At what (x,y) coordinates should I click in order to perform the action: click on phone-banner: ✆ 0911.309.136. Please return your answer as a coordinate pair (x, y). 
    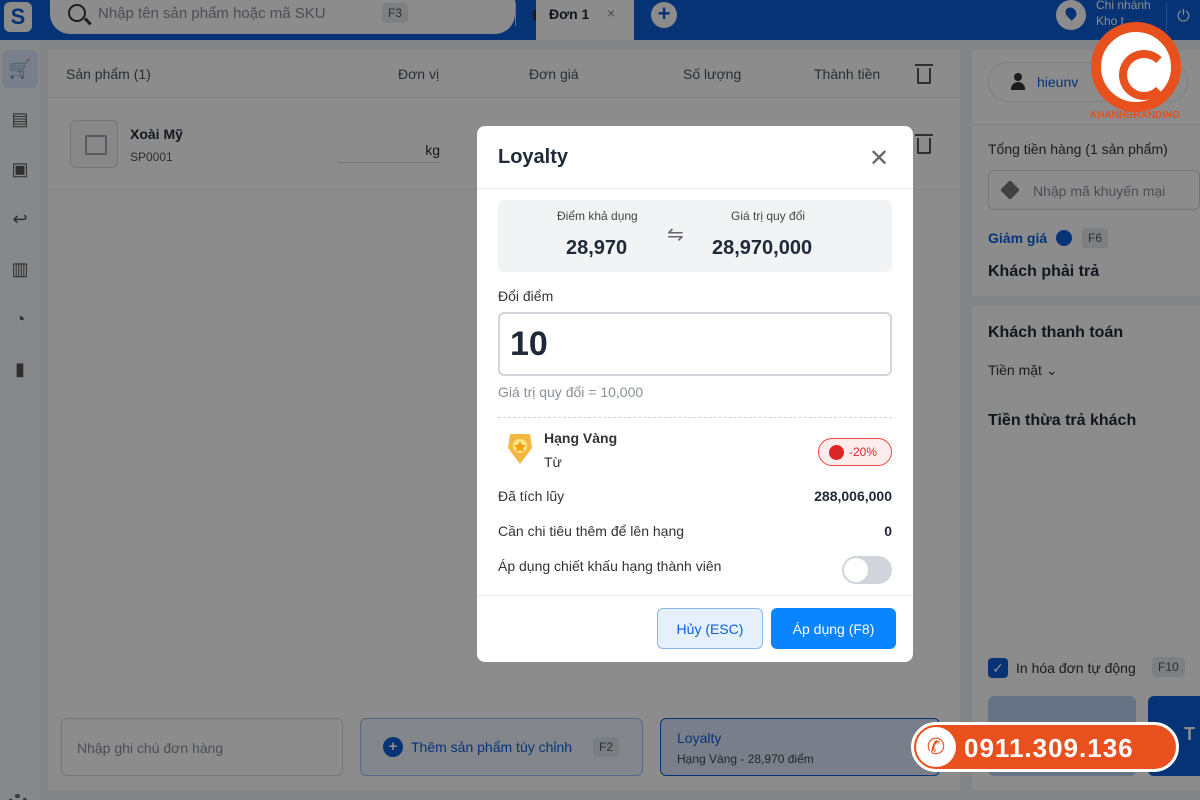
    Looking at the image, I should click on (1045, 747).